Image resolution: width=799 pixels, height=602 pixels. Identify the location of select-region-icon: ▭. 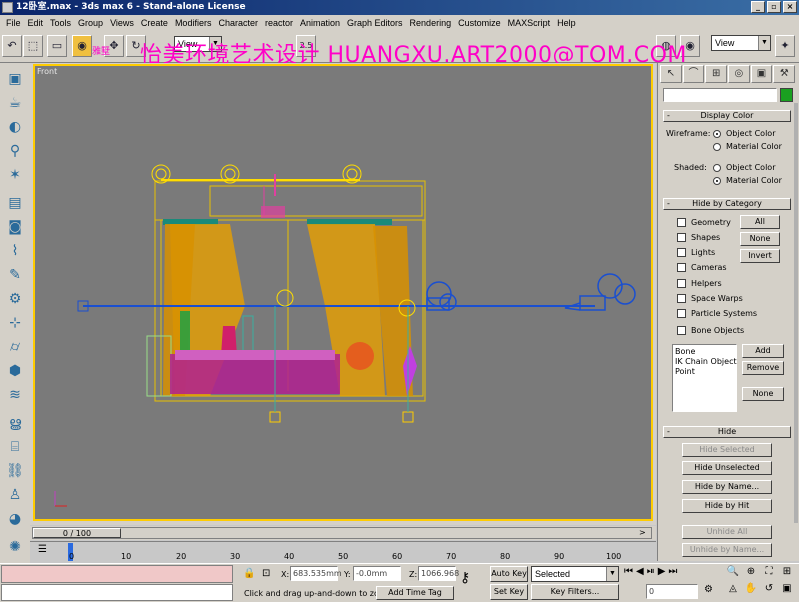
(57, 46).